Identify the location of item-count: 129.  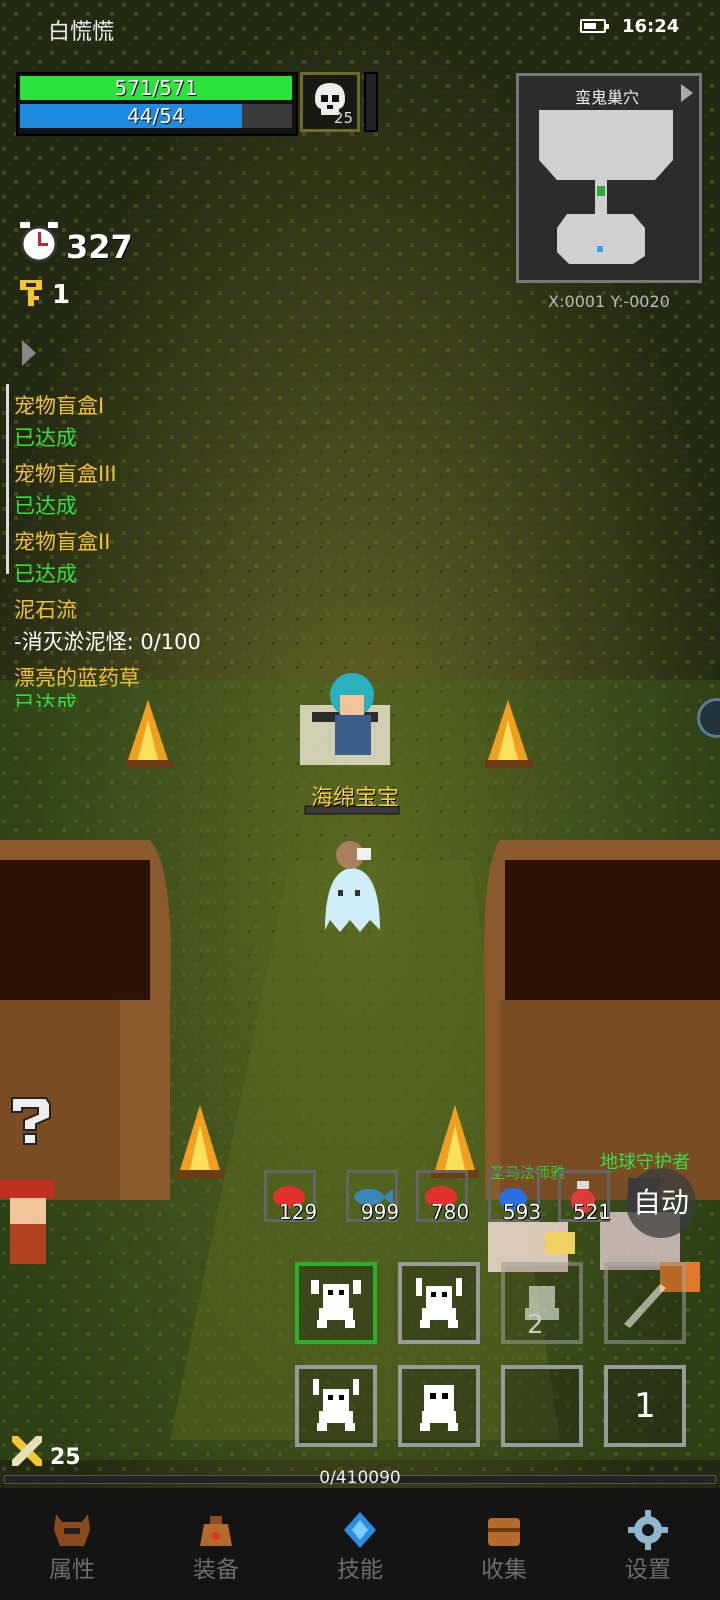
(298, 1212).